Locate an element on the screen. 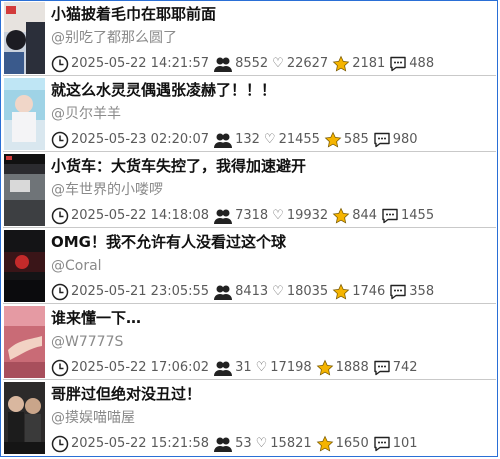 The height and width of the screenshot is (459, 500). video-author: @贝尔羊羊 is located at coordinates (86, 114).